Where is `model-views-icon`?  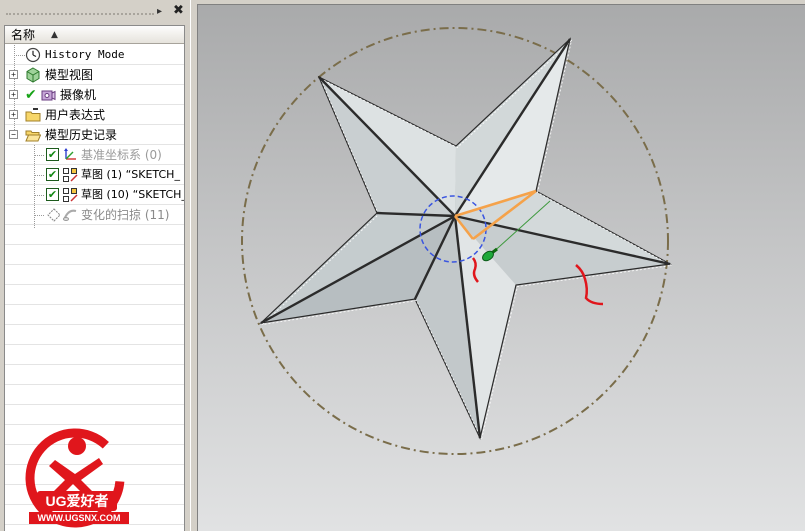
model-views-icon is located at coordinates (33, 75).